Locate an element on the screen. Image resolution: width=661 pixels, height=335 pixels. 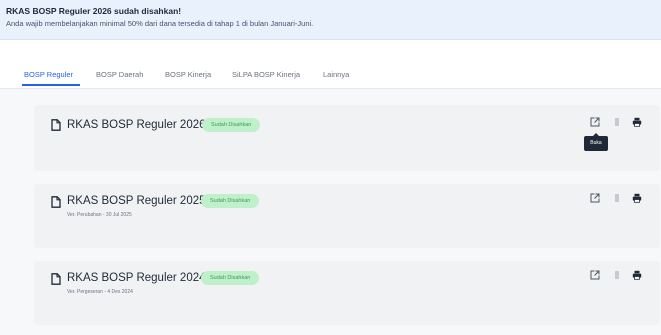
tooltip: Buka is located at coordinates (596, 142).